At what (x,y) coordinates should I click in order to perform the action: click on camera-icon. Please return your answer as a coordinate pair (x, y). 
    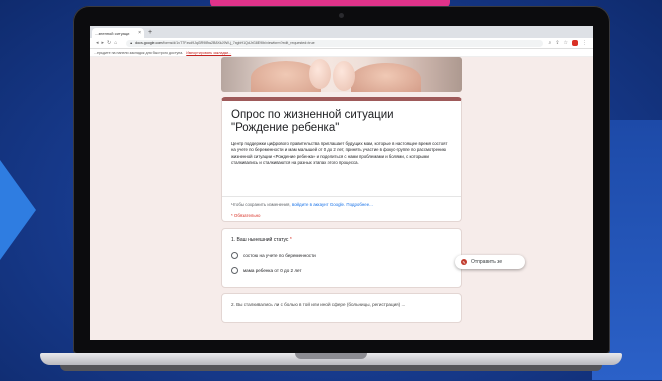
    Looking at the image, I should click on (341, 15).